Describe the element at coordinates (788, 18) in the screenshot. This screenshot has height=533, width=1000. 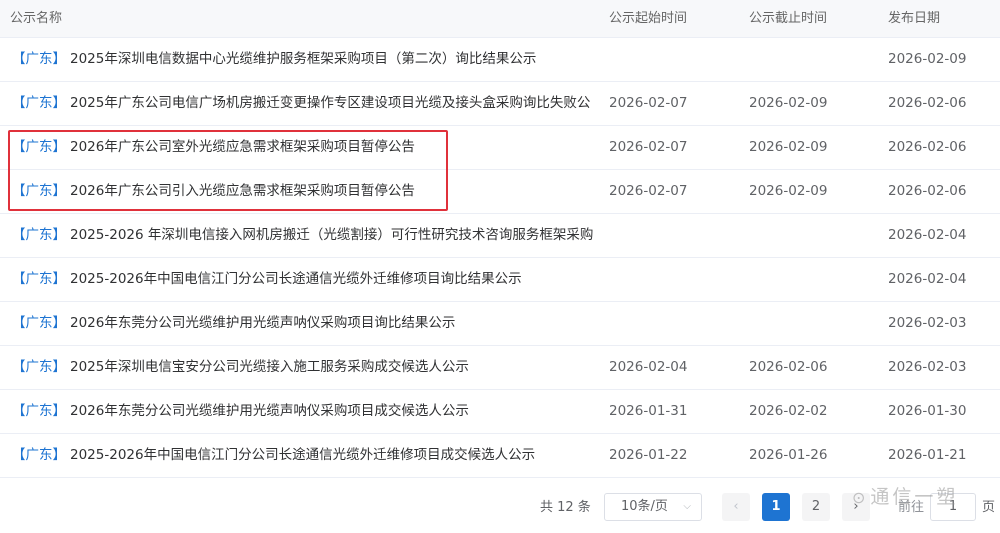
I see `header-end-time: 公示截止时间` at that location.